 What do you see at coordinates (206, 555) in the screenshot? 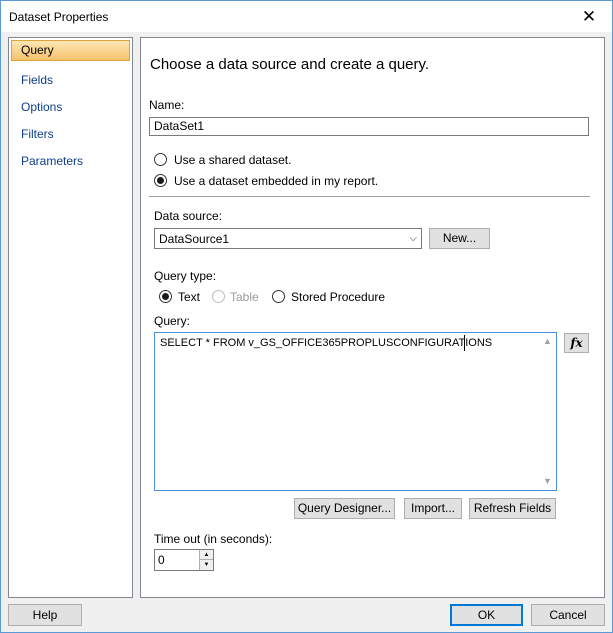
I see `increment-icon: ▲` at bounding box center [206, 555].